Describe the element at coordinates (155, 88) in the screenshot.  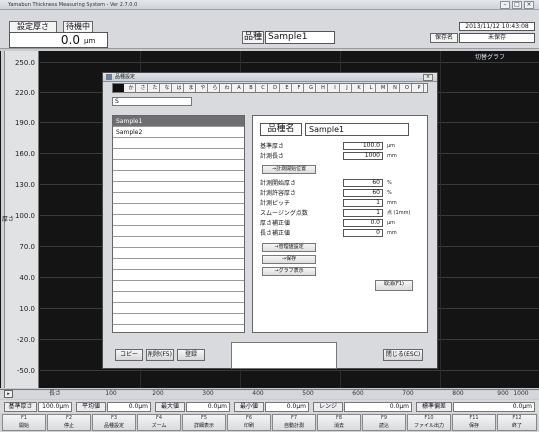
I see `index-tab: た` at that location.